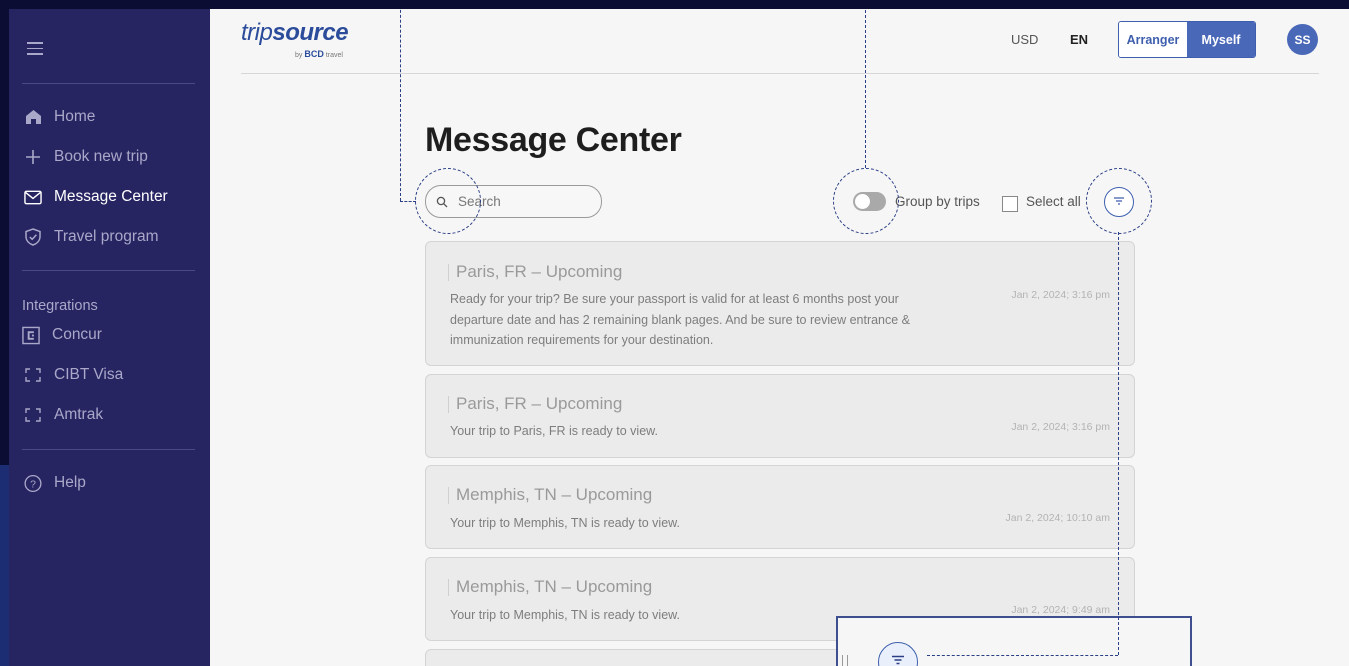 The width and height of the screenshot is (1349, 666). Describe the element at coordinates (1024, 39) in the screenshot. I see `currency-selector: USD` at that location.